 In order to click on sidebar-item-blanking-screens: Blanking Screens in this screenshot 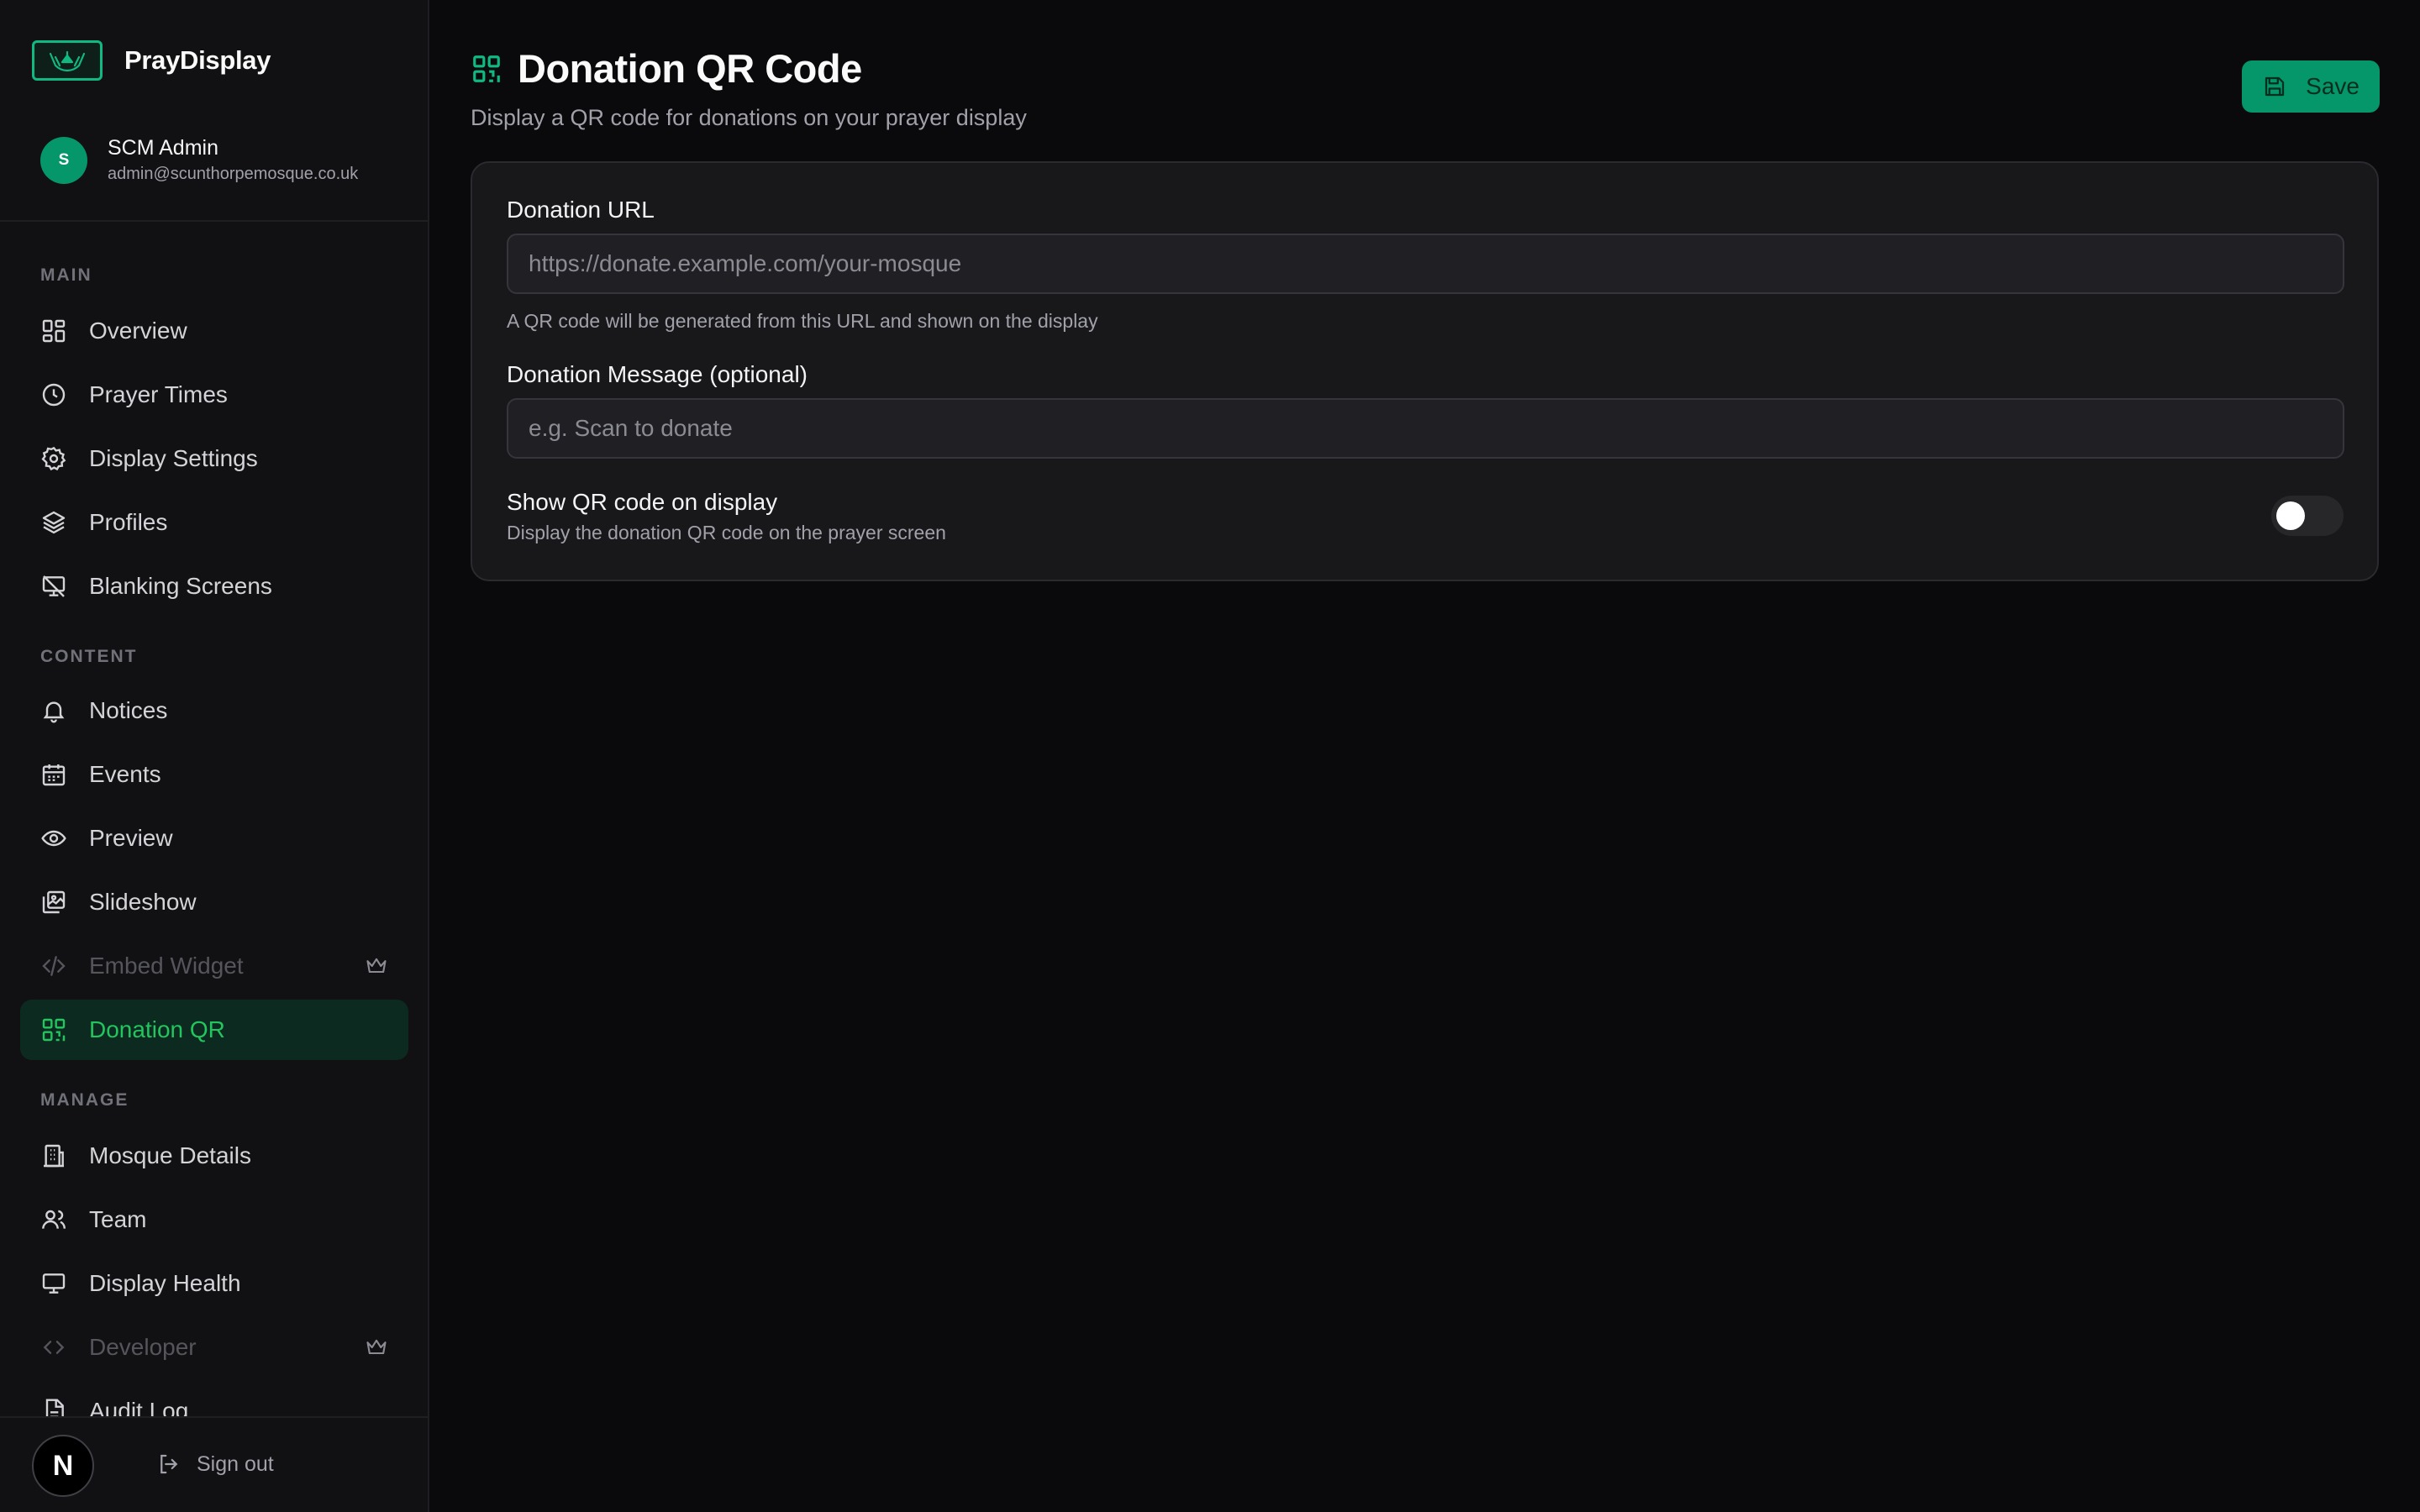, I will do `click(214, 586)`.